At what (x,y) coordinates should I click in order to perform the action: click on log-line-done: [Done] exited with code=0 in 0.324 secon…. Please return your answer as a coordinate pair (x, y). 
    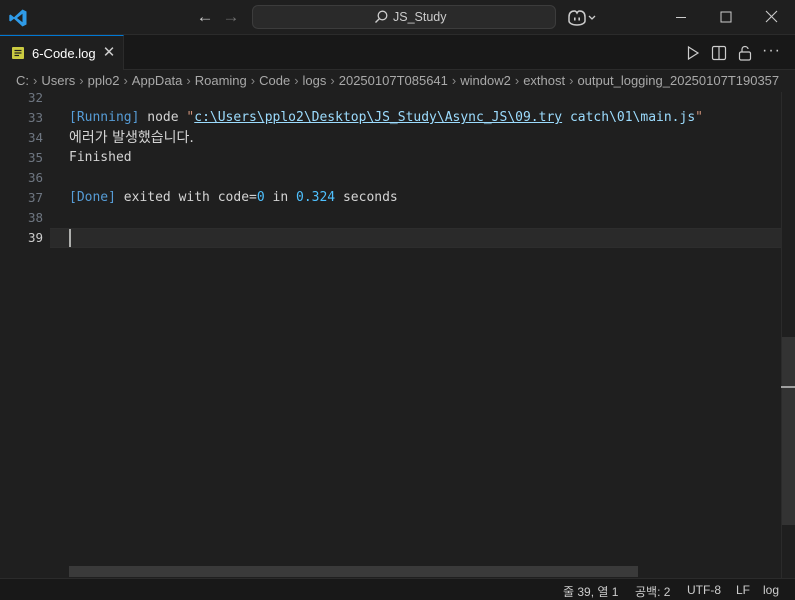
    Looking at the image, I should click on (233, 198).